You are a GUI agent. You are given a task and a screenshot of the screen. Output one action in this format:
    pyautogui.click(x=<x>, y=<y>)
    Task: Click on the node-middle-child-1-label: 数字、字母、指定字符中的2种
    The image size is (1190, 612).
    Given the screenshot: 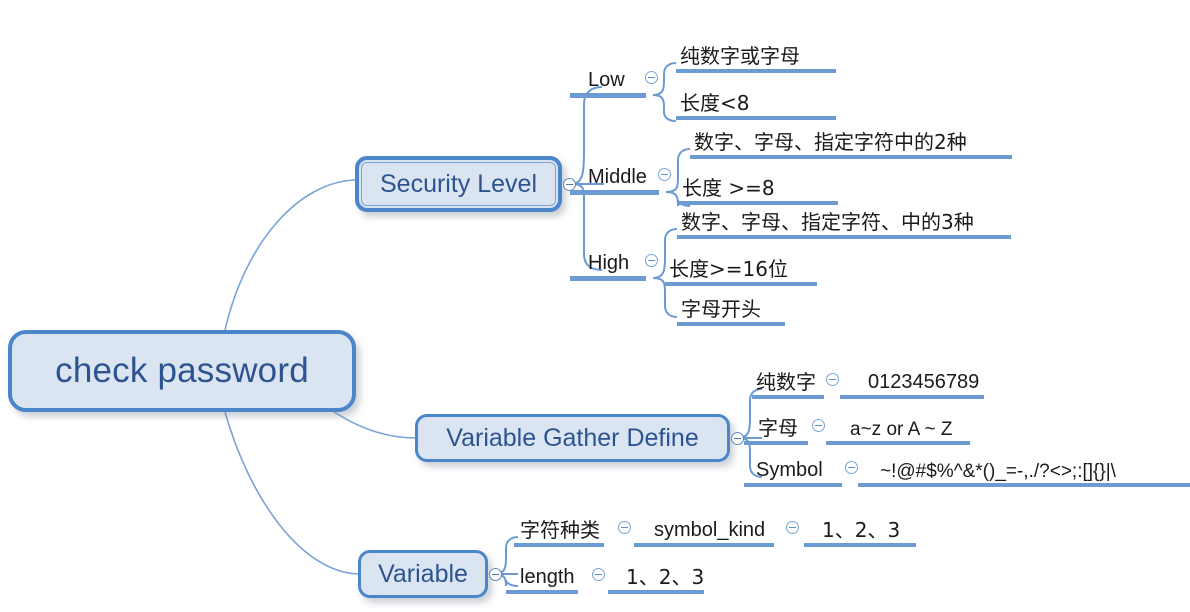 What is the action you would take?
    pyautogui.click(x=830, y=142)
    